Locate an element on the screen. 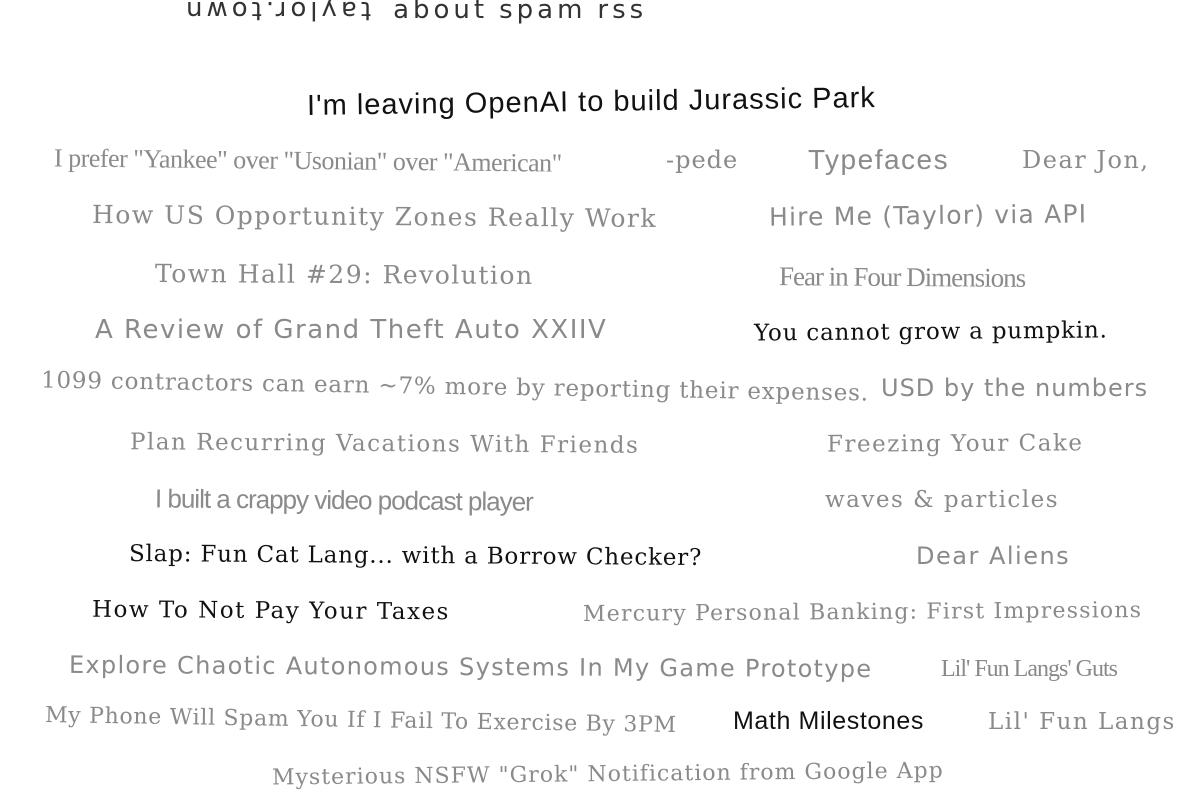 Image resolution: width=1200 pixels, height=800 pixels. post-link-dear-jon: Dear Jon, is located at coordinates (1086, 160).